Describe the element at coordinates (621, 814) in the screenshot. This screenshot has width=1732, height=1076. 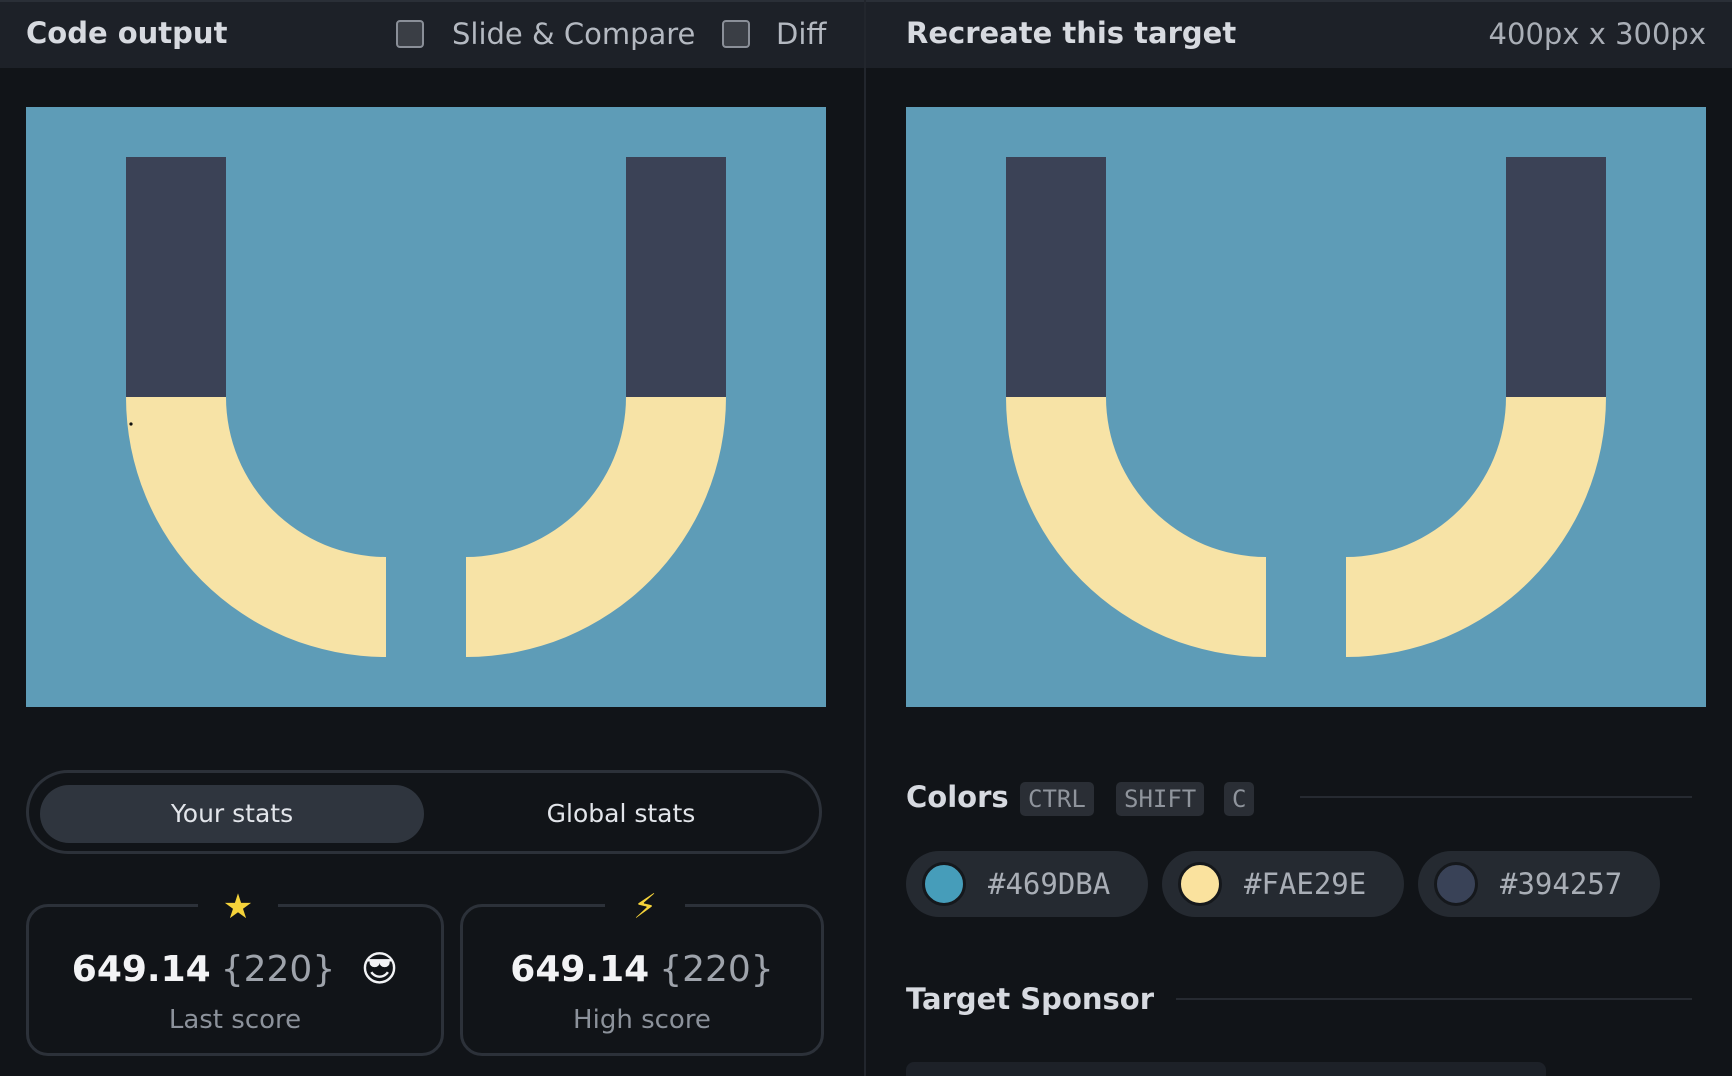
I see `global-stats-tab: Global stats` at that location.